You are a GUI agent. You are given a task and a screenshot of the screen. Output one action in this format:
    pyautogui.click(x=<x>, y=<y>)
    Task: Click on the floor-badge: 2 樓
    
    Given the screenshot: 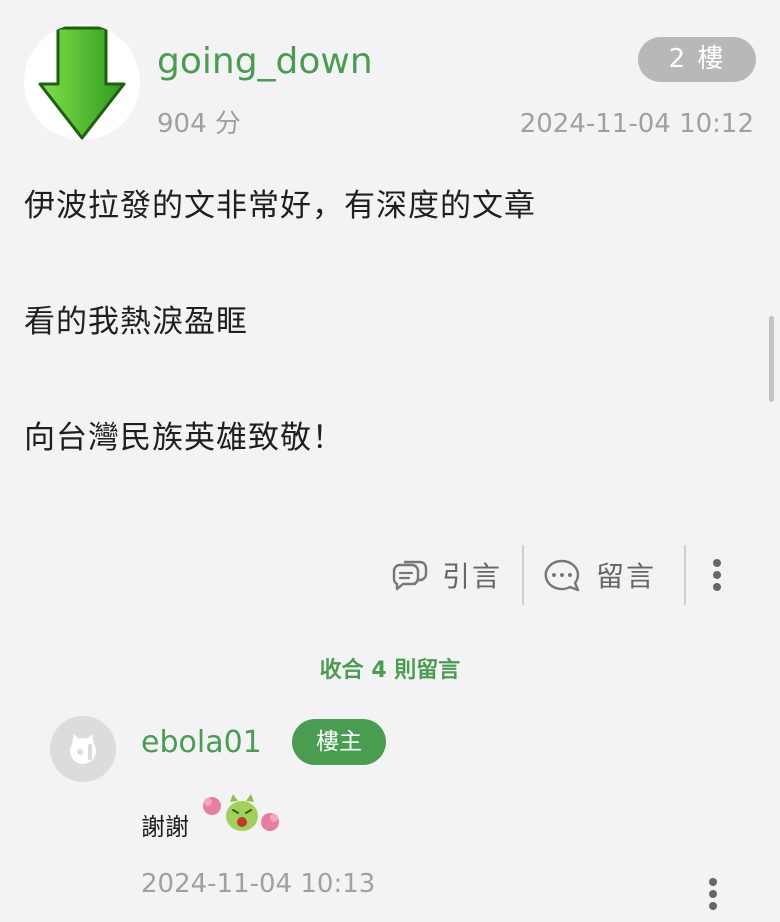 What is the action you would take?
    pyautogui.click(x=697, y=59)
    